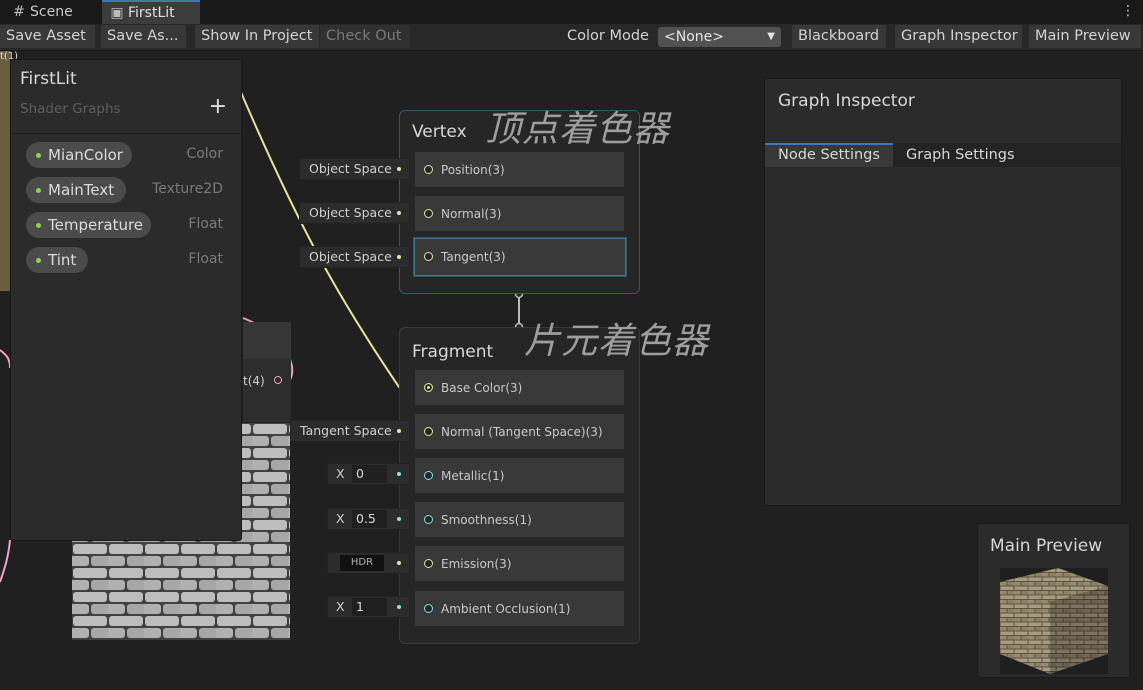  What do you see at coordinates (254, 381) in the screenshot?
I see `sample-texture-output-label: t(4)` at bounding box center [254, 381].